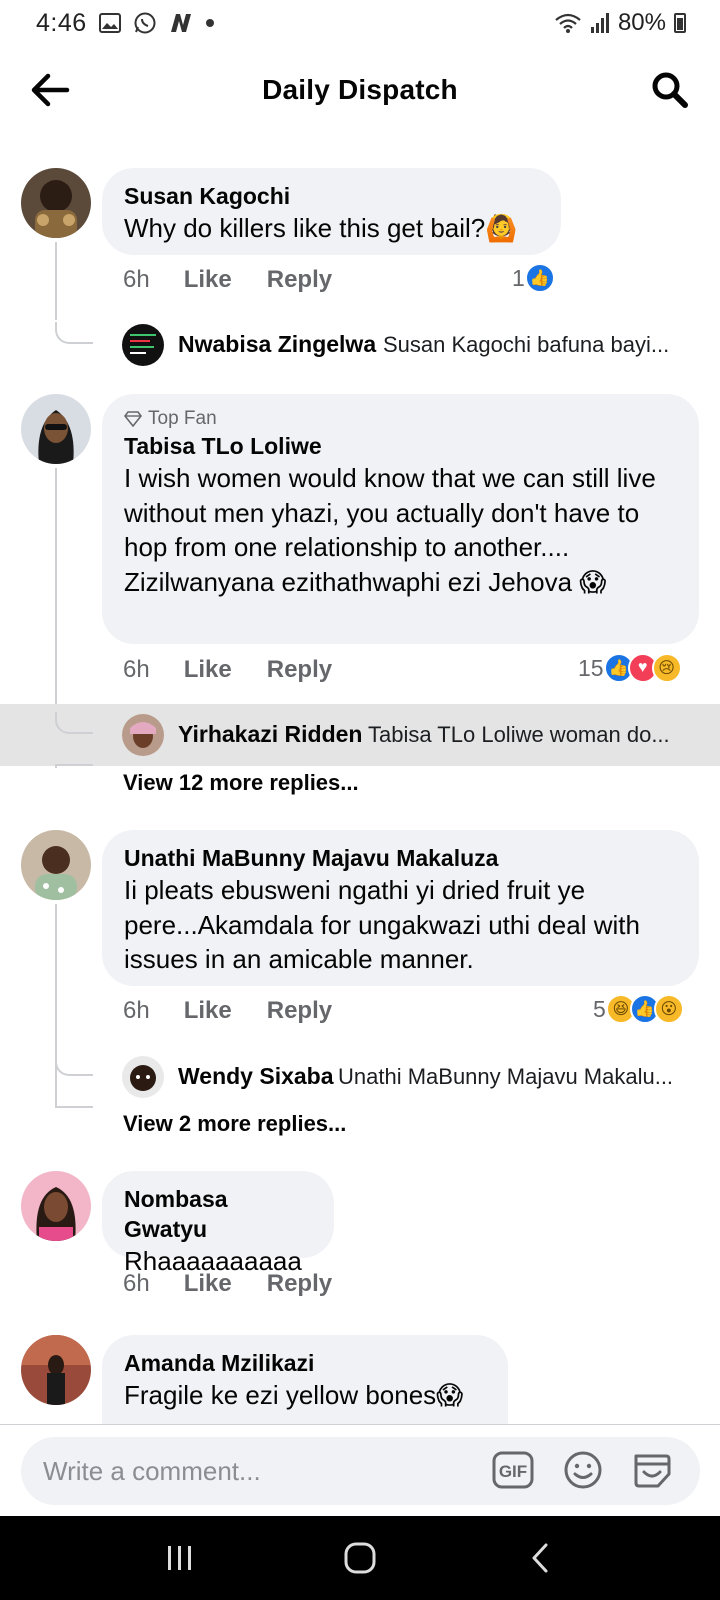 This screenshot has width=720, height=1600. Describe the element at coordinates (256, 1076) in the screenshot. I see `reply-author: Wendy Sixaba` at that location.